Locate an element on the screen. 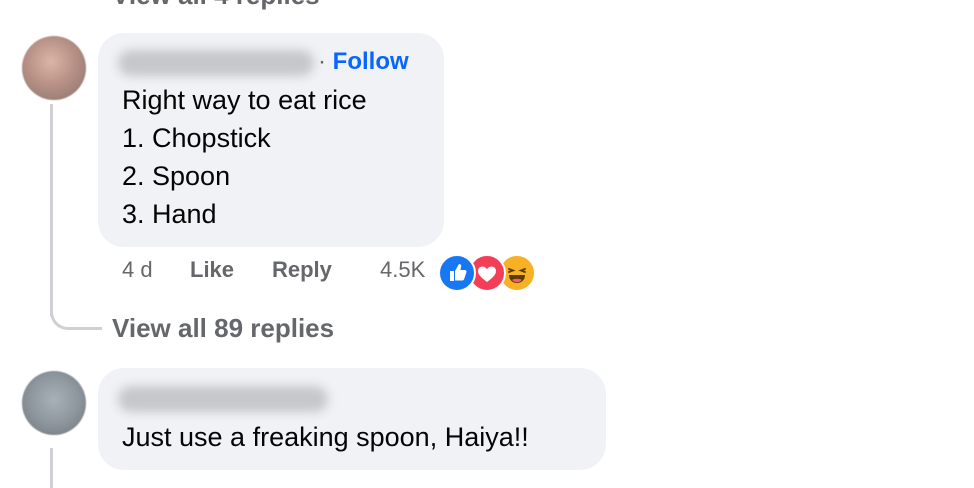 This screenshot has width=974, height=488. comment-text-line: 1. Chopstick is located at coordinates (196, 138).